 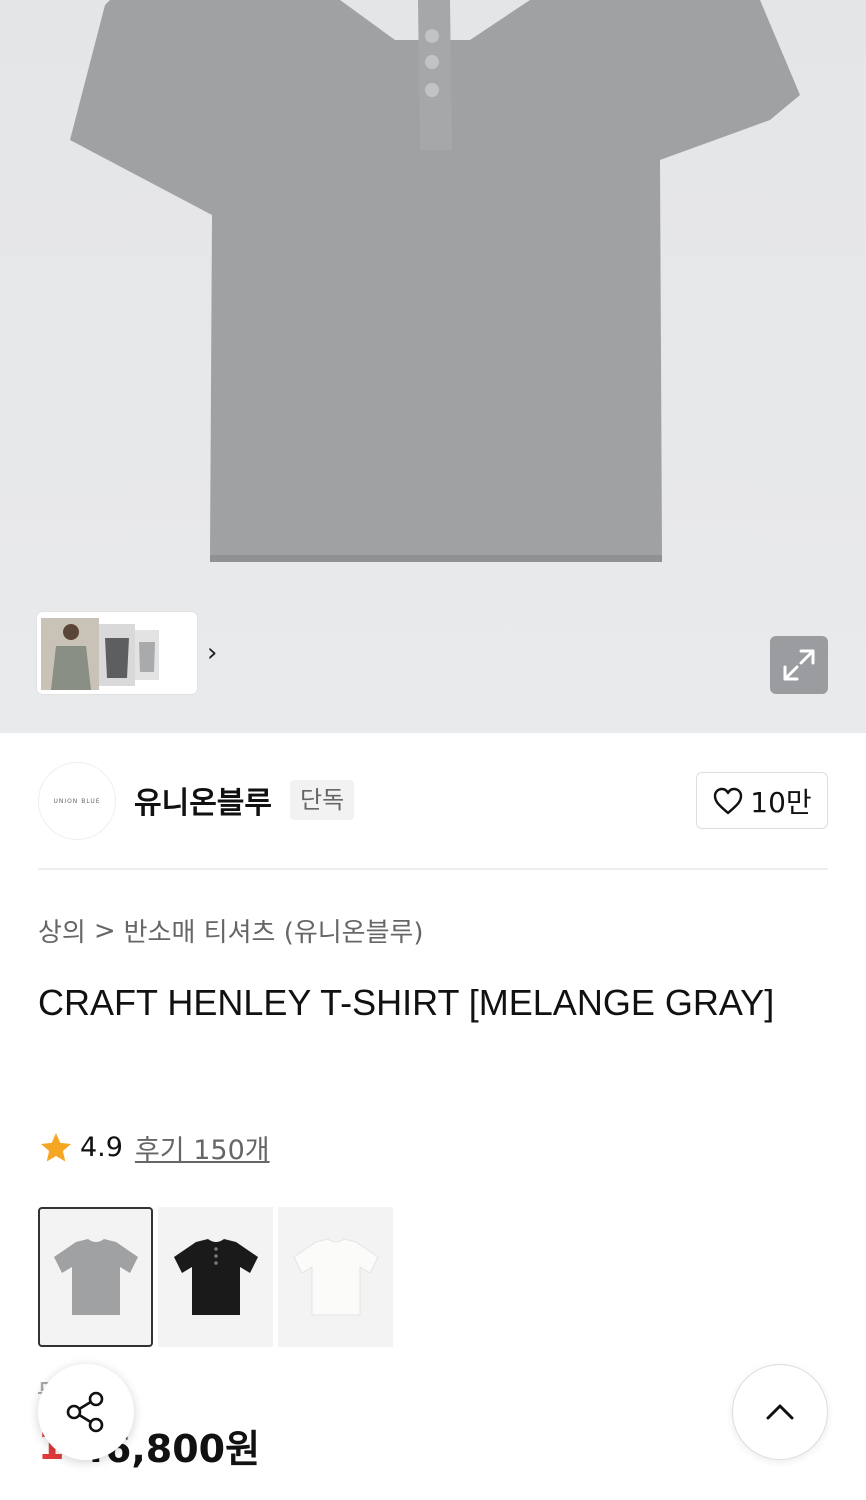 What do you see at coordinates (100, 654) in the screenshot?
I see `thumbnail-images` at bounding box center [100, 654].